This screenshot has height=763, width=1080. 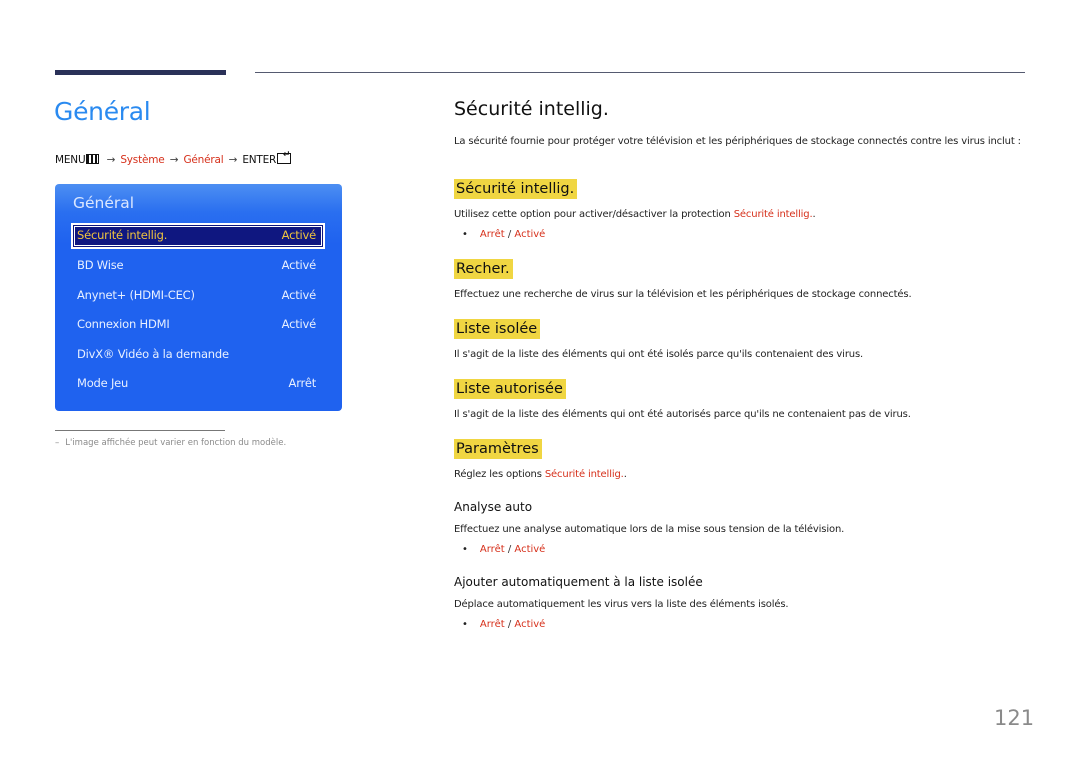 I want to click on menu-item-label: DivX® Vidéo à la demande, so click(x=153, y=354).